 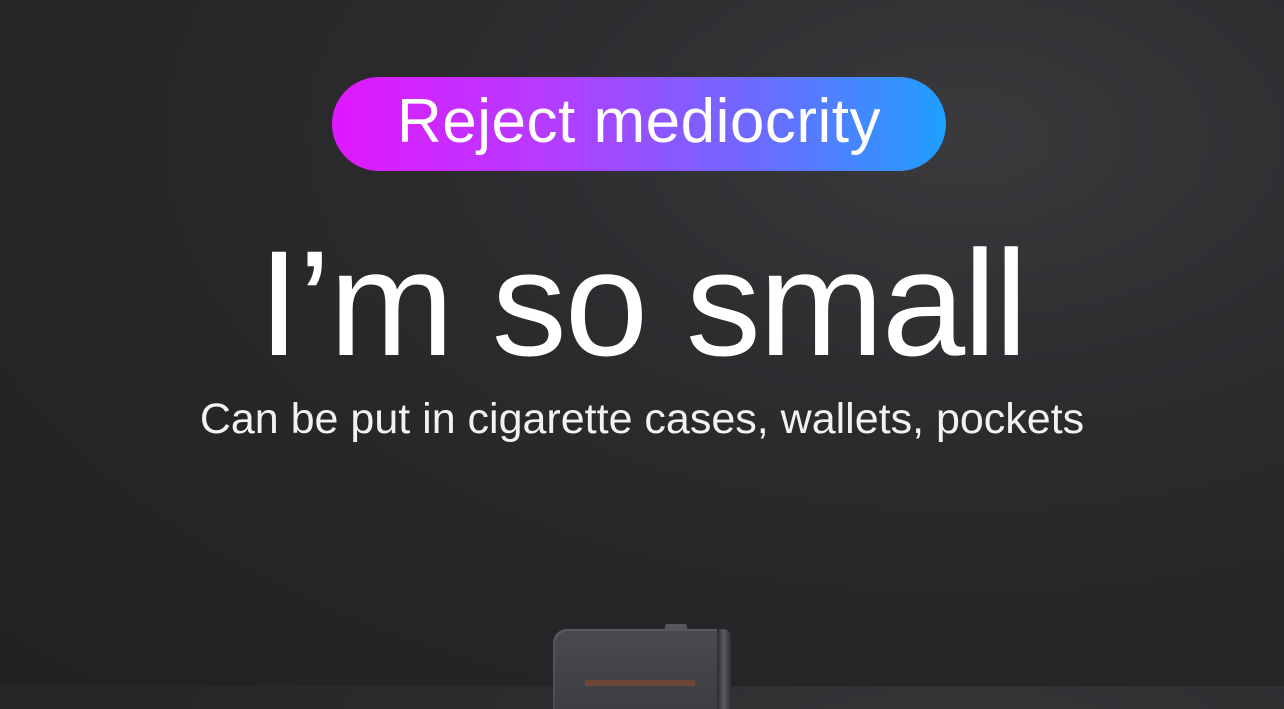 I want to click on tagline-text: Reject mediocrity, so click(x=639, y=121).